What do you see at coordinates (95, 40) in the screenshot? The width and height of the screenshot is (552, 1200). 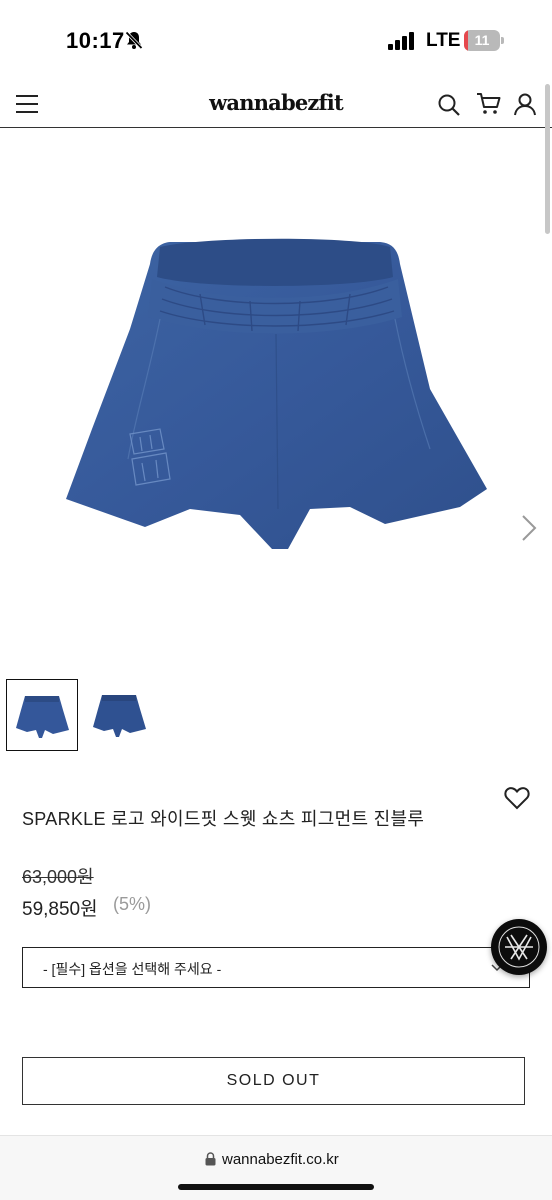 I see `status-time: 10:17` at bounding box center [95, 40].